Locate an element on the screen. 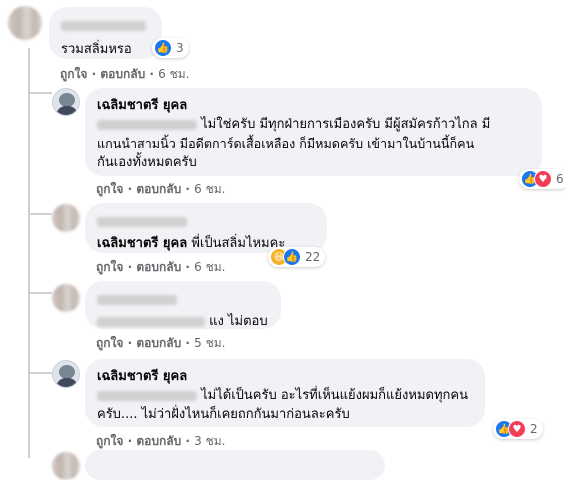  thread-line is located at coordinates (29, 253).